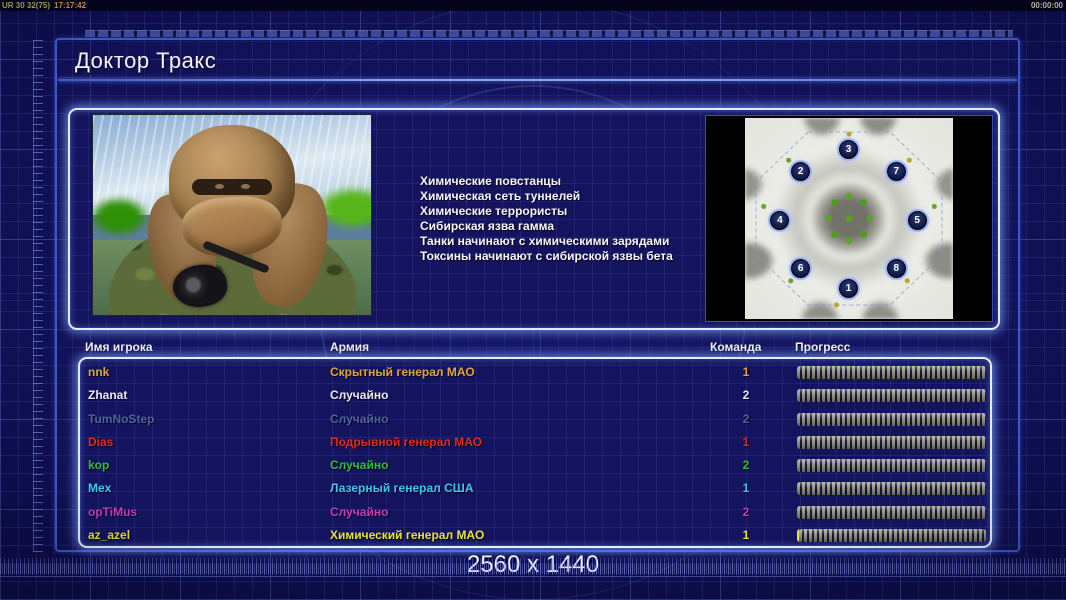  I want to click on debug-counters: UR 30 32(75) 17:17:42, so click(44, 5).